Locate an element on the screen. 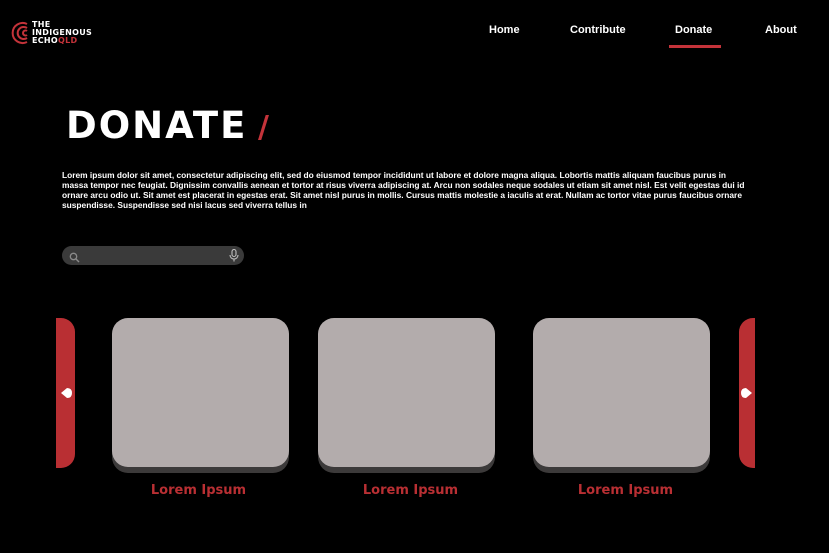 The image size is (829, 553). logo-line-3: ECHOQLD is located at coordinates (62, 41).